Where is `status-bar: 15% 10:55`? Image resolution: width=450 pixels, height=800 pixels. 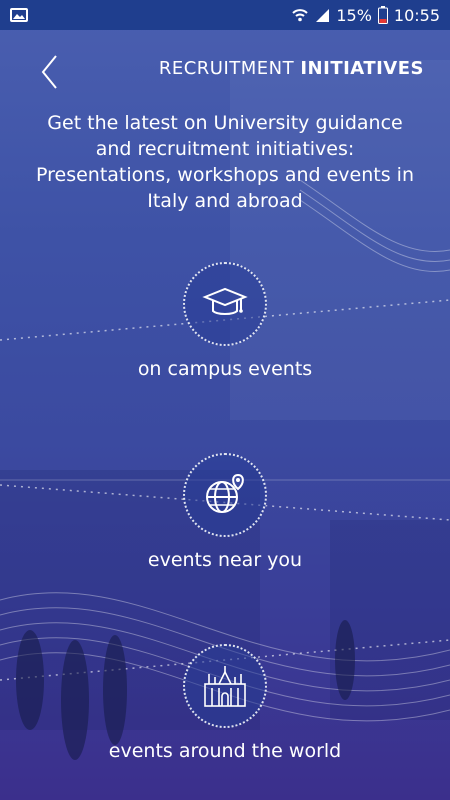
status-bar: 15% 10:55 is located at coordinates (225, 15).